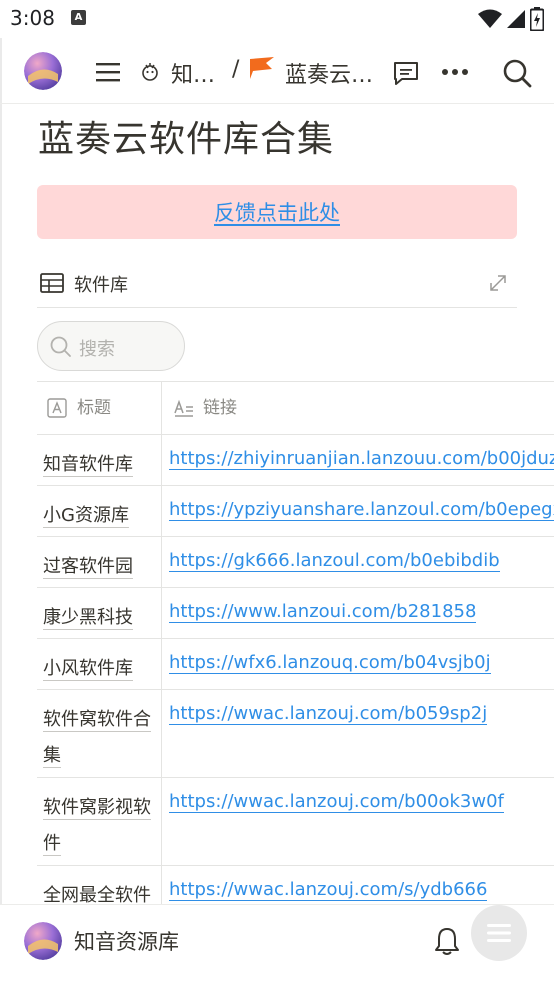  Describe the element at coordinates (220, 408) in the screenshot. I see `column-header-link-label: 链接` at that location.